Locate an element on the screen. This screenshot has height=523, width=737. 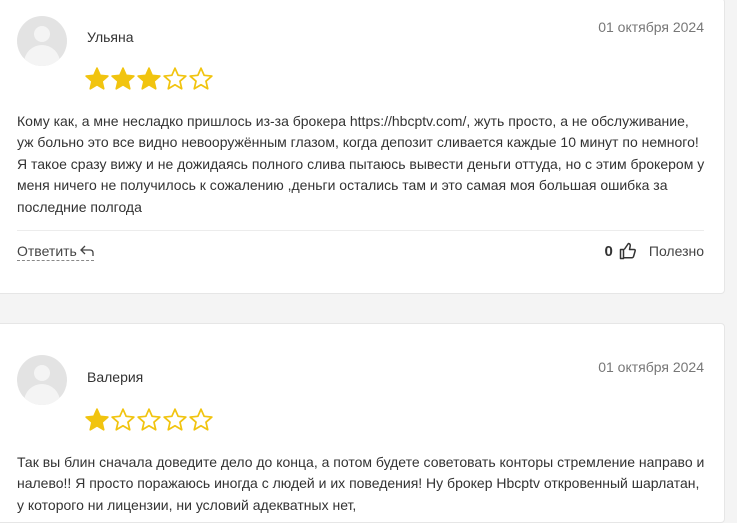
reply-button: Ответить is located at coordinates (55, 252).